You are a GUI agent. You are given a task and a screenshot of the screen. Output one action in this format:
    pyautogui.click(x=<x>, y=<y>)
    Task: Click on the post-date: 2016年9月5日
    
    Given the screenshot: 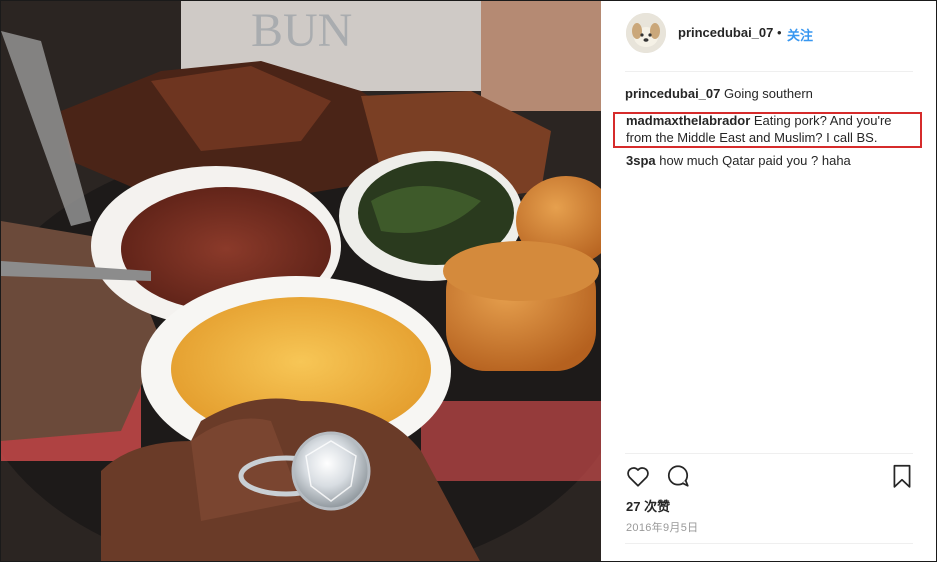 What is the action you would take?
    pyautogui.click(x=662, y=528)
    